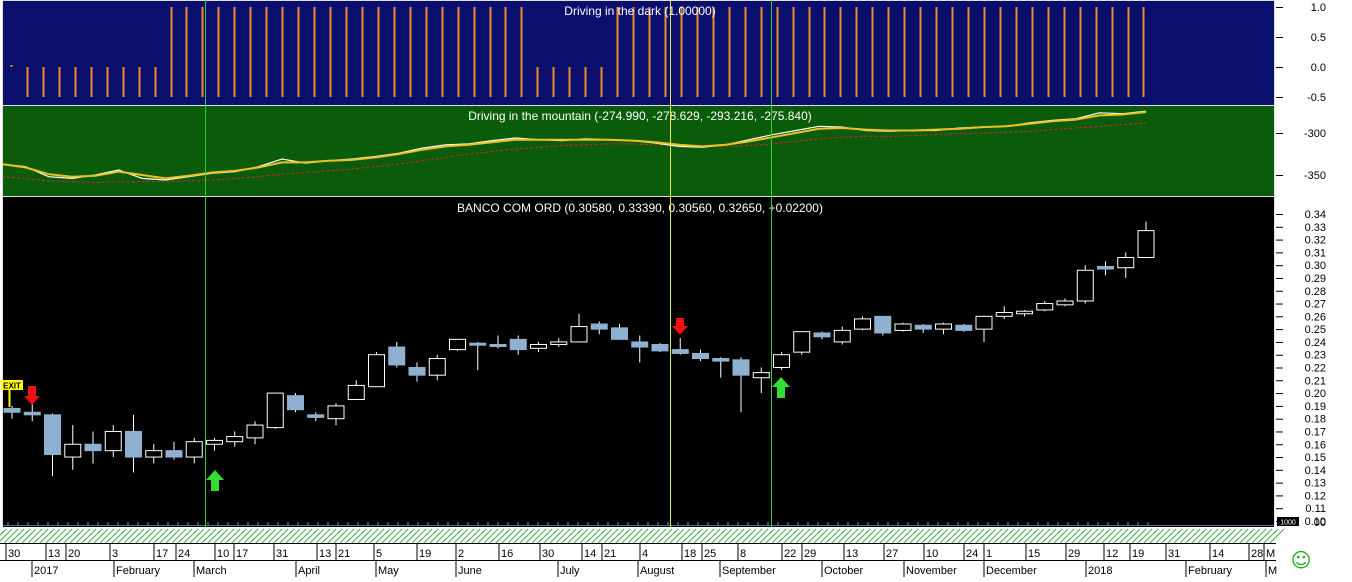 The image size is (1352, 582). Describe the element at coordinates (46, 571) in the screenshot. I see `month-label: 2017` at that location.